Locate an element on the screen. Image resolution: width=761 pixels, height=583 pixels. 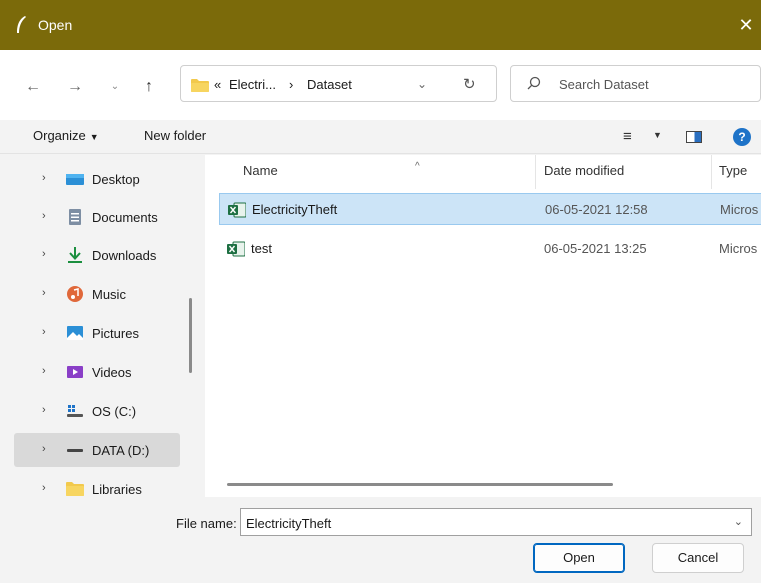
view-options-icon: ≡ is located at coordinates (627, 136).